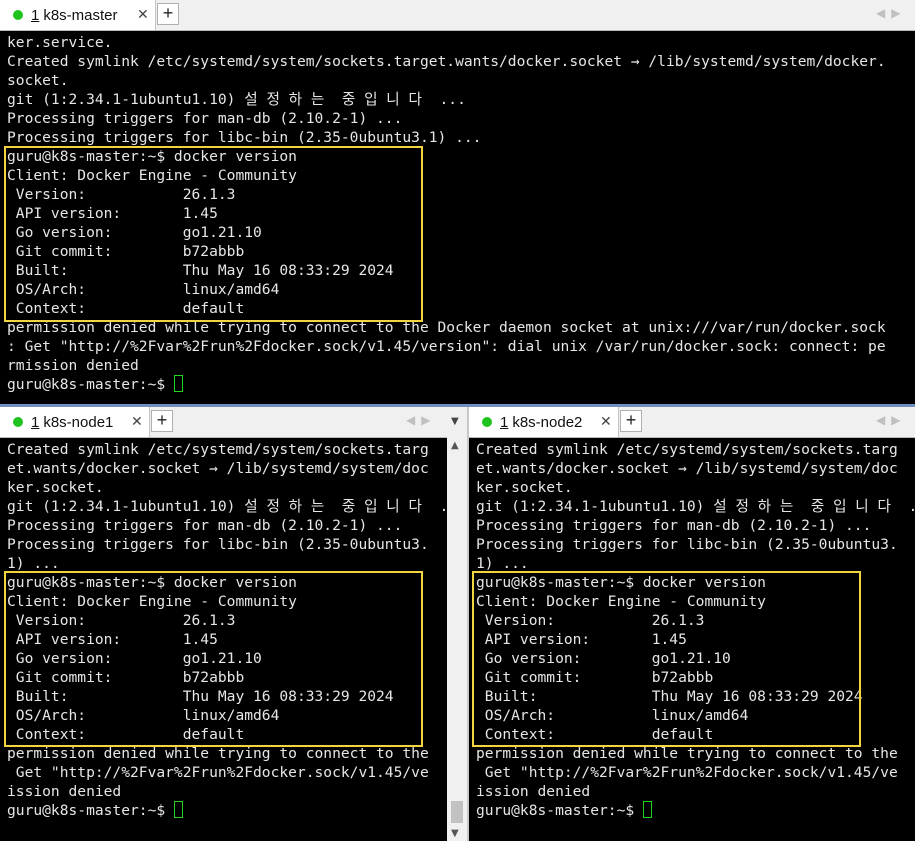 The image size is (915, 841). I want to click on node2-tab-bar: 1 k8s-node2 ✕ + ◀▶, so click(692, 422).